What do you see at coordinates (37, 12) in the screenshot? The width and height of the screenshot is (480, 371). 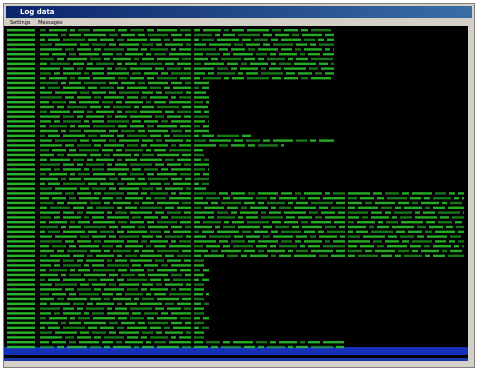 I see `window-title: Log data` at bounding box center [37, 12].